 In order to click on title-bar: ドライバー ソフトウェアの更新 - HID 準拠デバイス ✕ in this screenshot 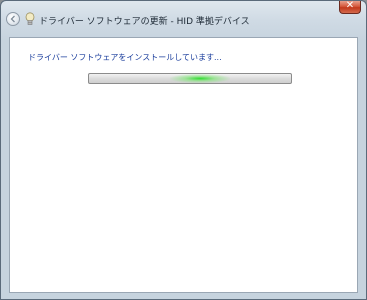, I will do `click(183, 16)`.